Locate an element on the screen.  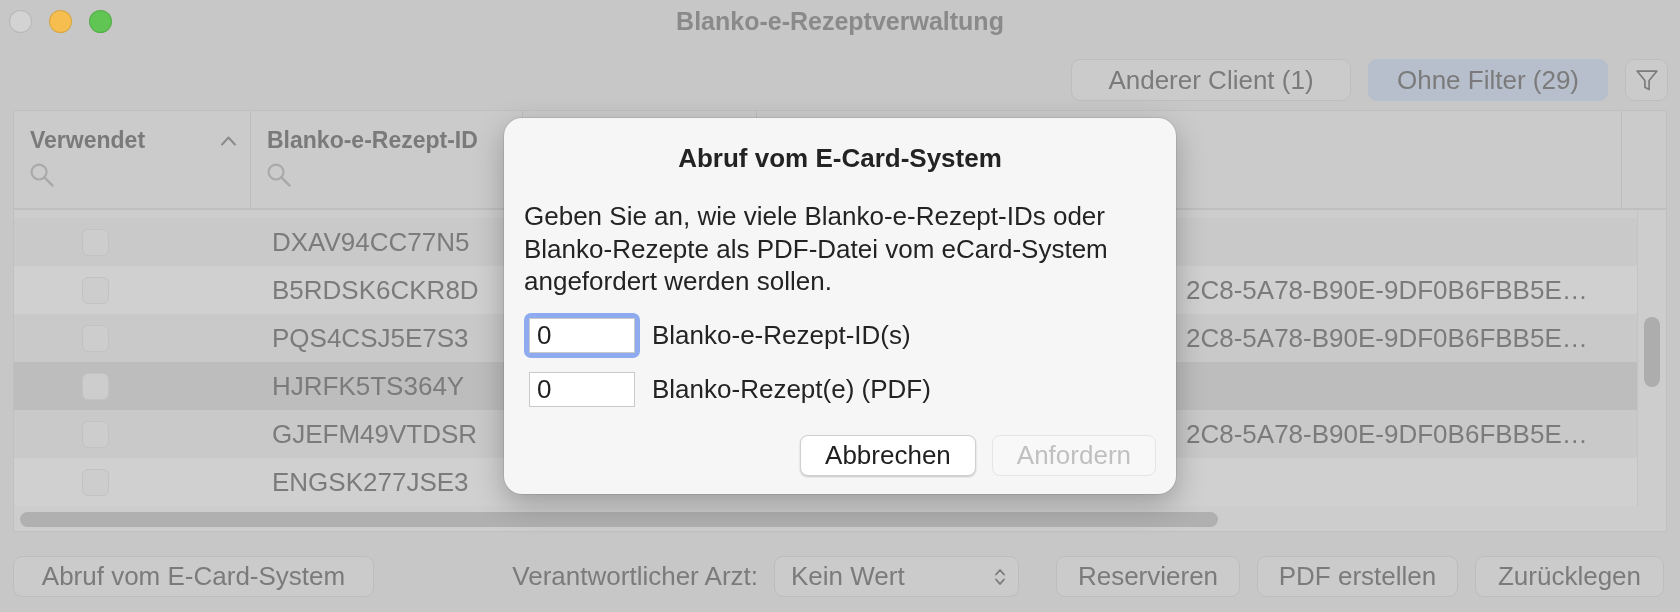
field-label: Blanko-e-Rezept-ID(s) is located at coordinates (781, 335).